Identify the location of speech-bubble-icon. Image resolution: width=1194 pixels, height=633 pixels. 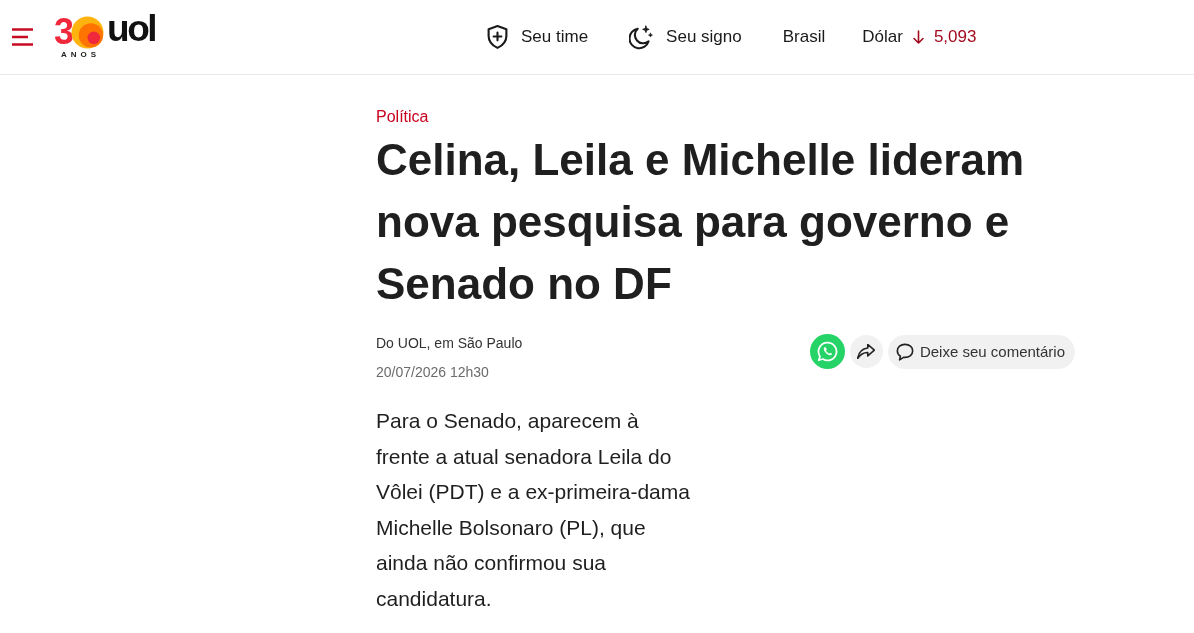
(904, 351).